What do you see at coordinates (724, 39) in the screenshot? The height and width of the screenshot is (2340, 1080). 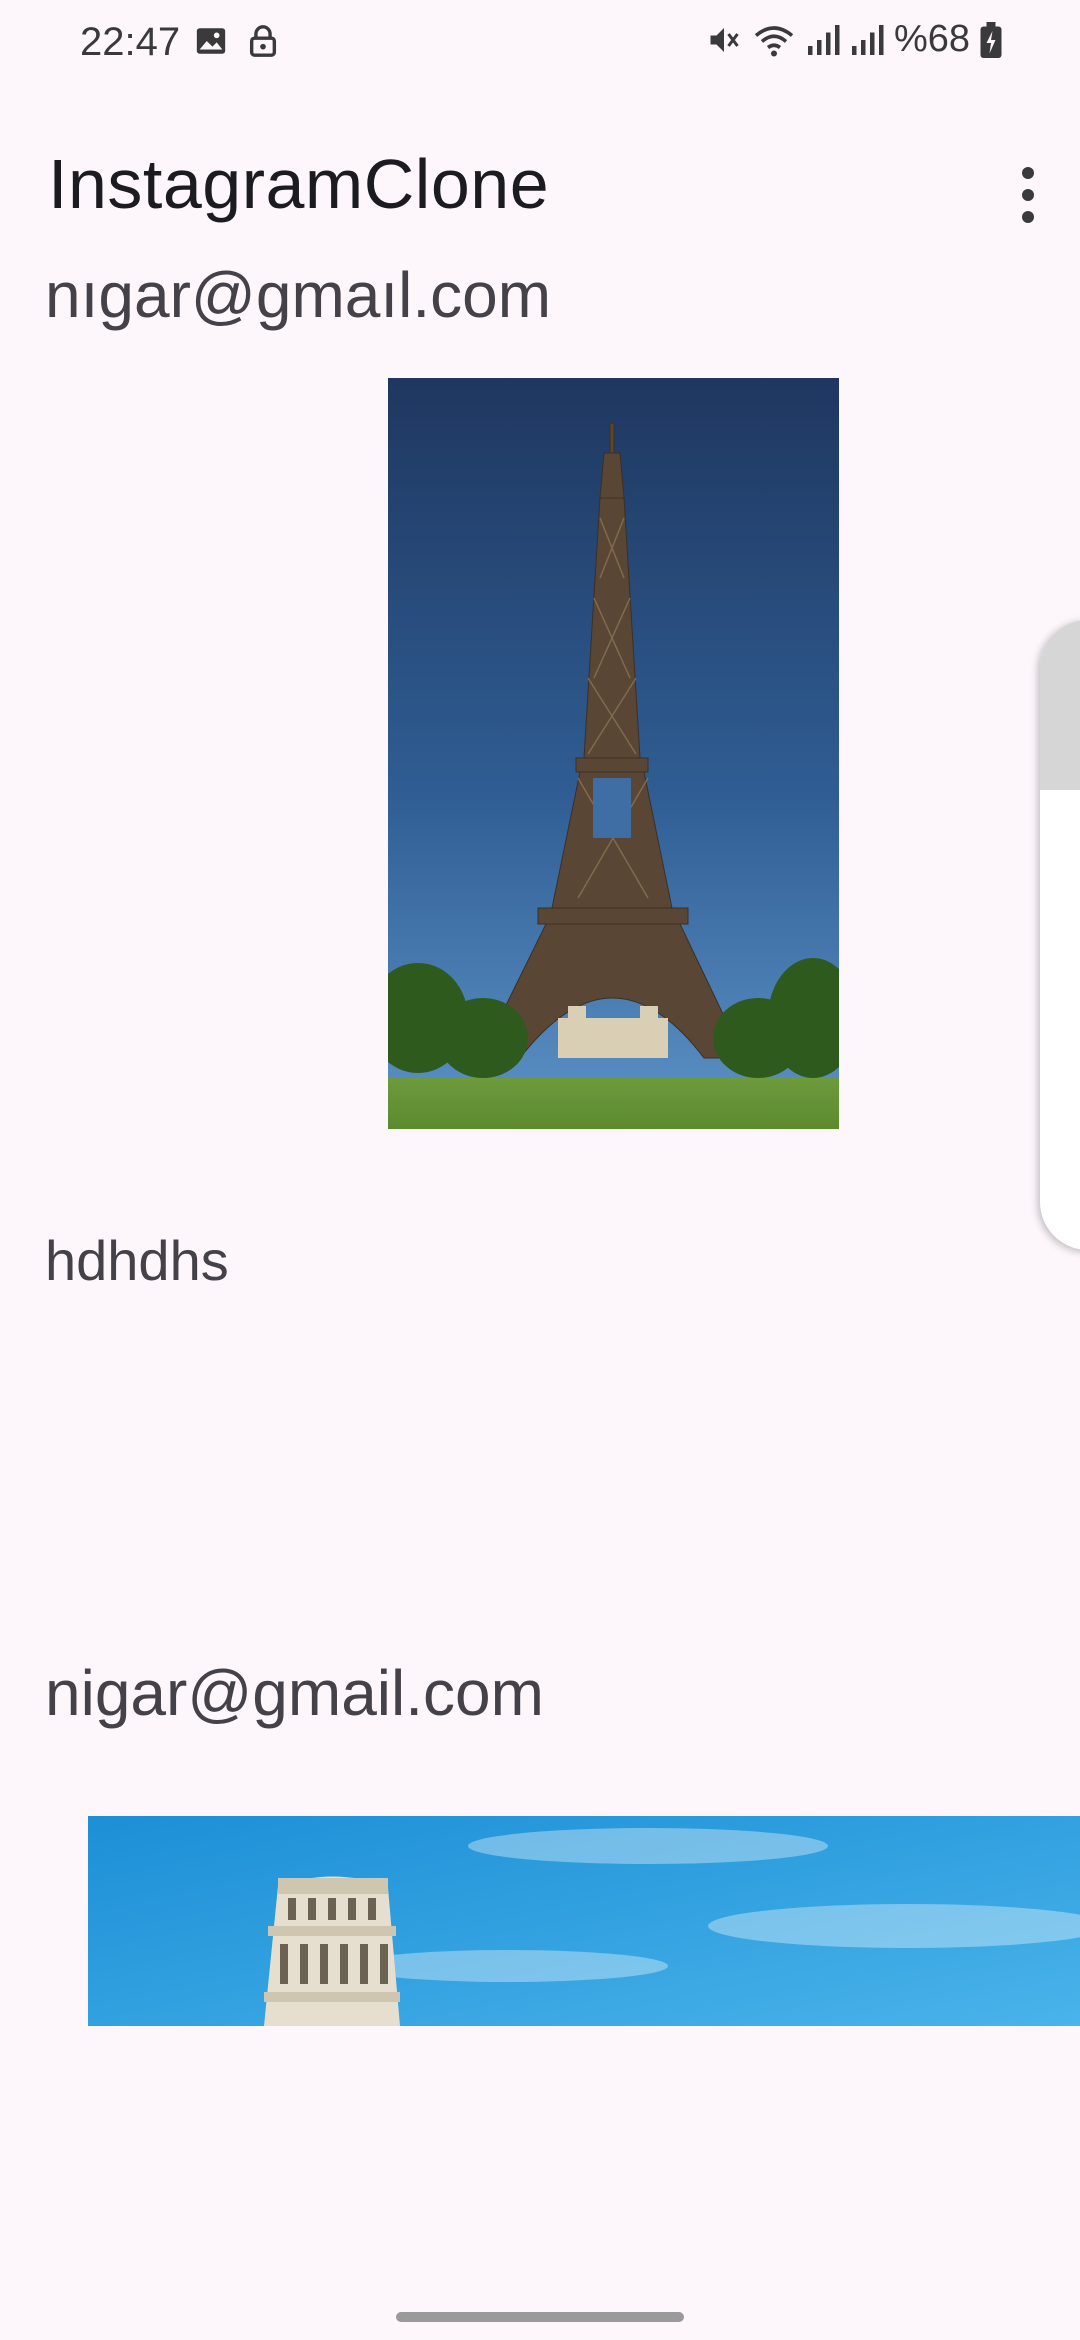 I see `mute-icon` at bounding box center [724, 39].